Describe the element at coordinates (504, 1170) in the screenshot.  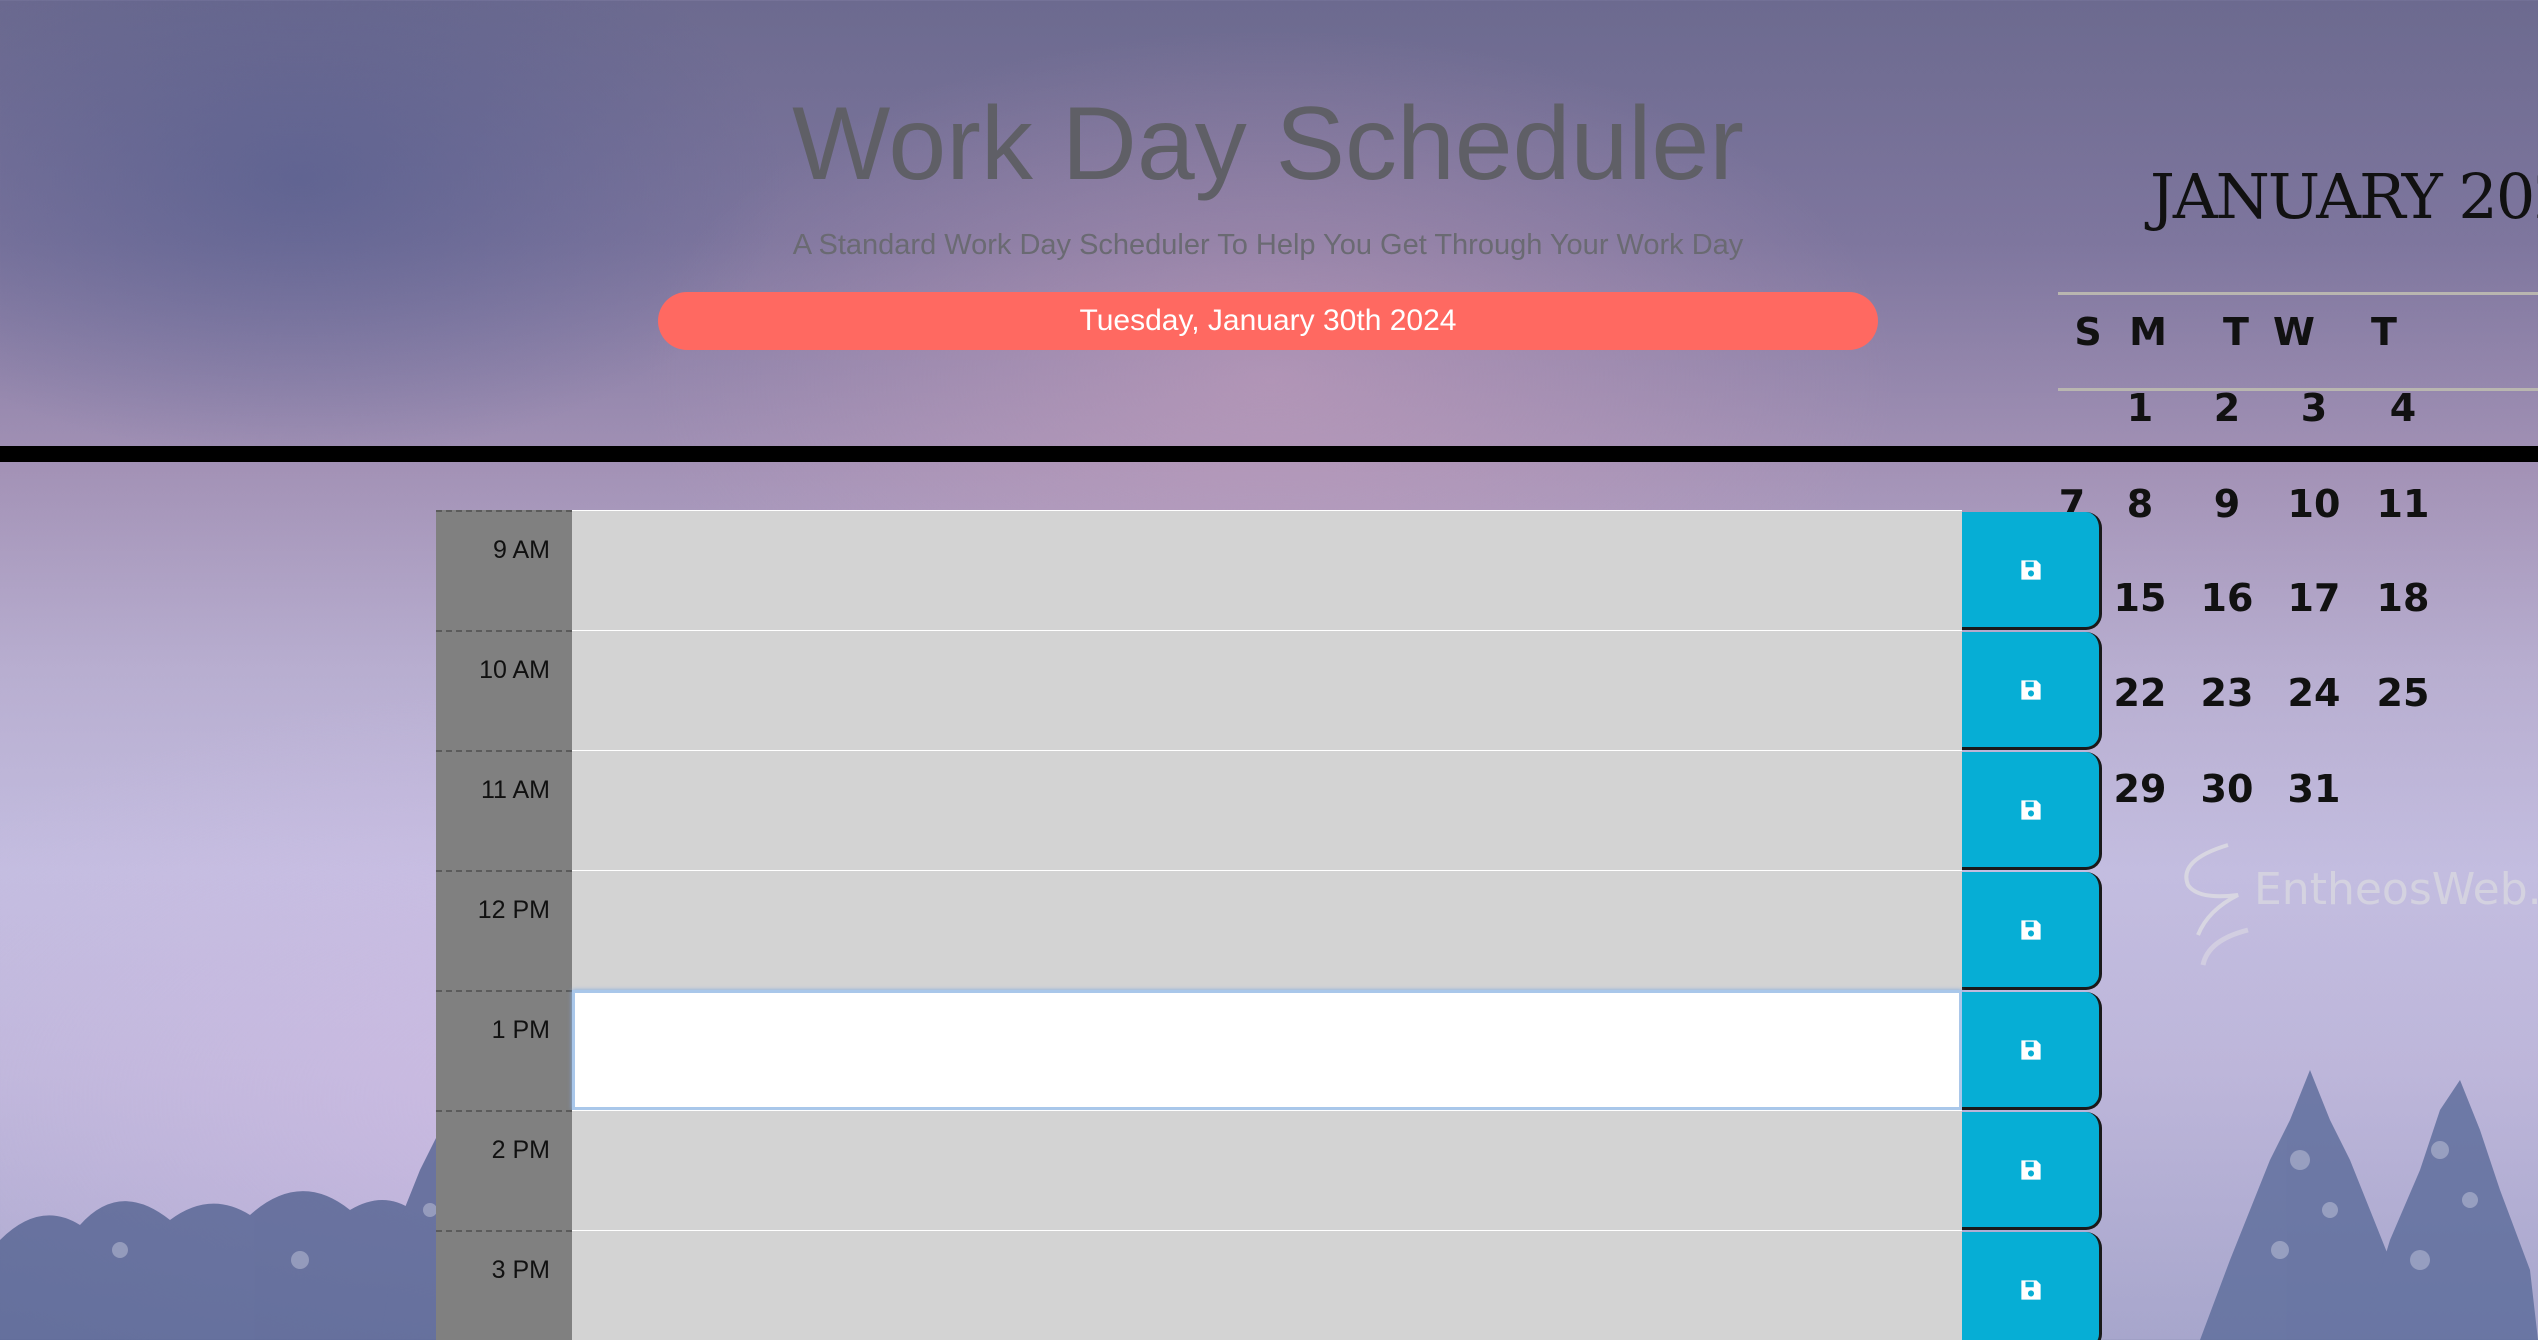
I see `hour-label: 2 PM` at that location.